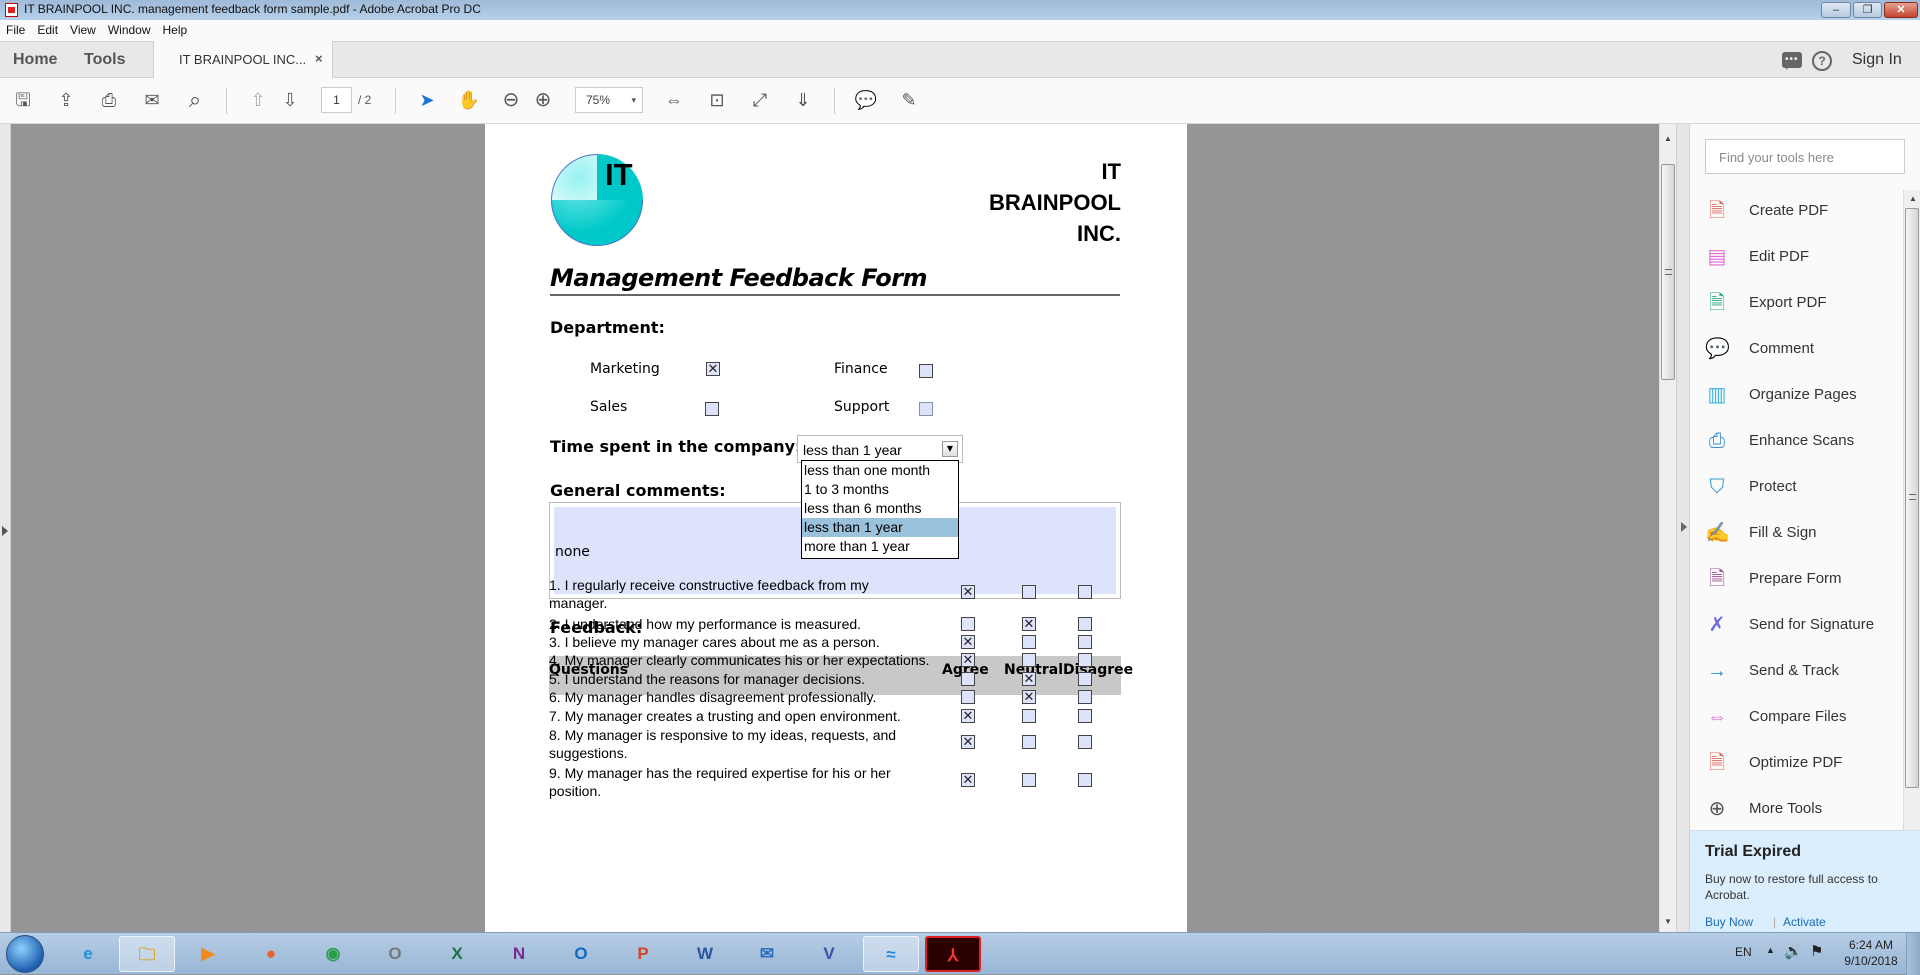 This screenshot has height=975, width=1920. What do you see at coordinates (15, 28) in the screenshot?
I see `menu-file: File` at bounding box center [15, 28].